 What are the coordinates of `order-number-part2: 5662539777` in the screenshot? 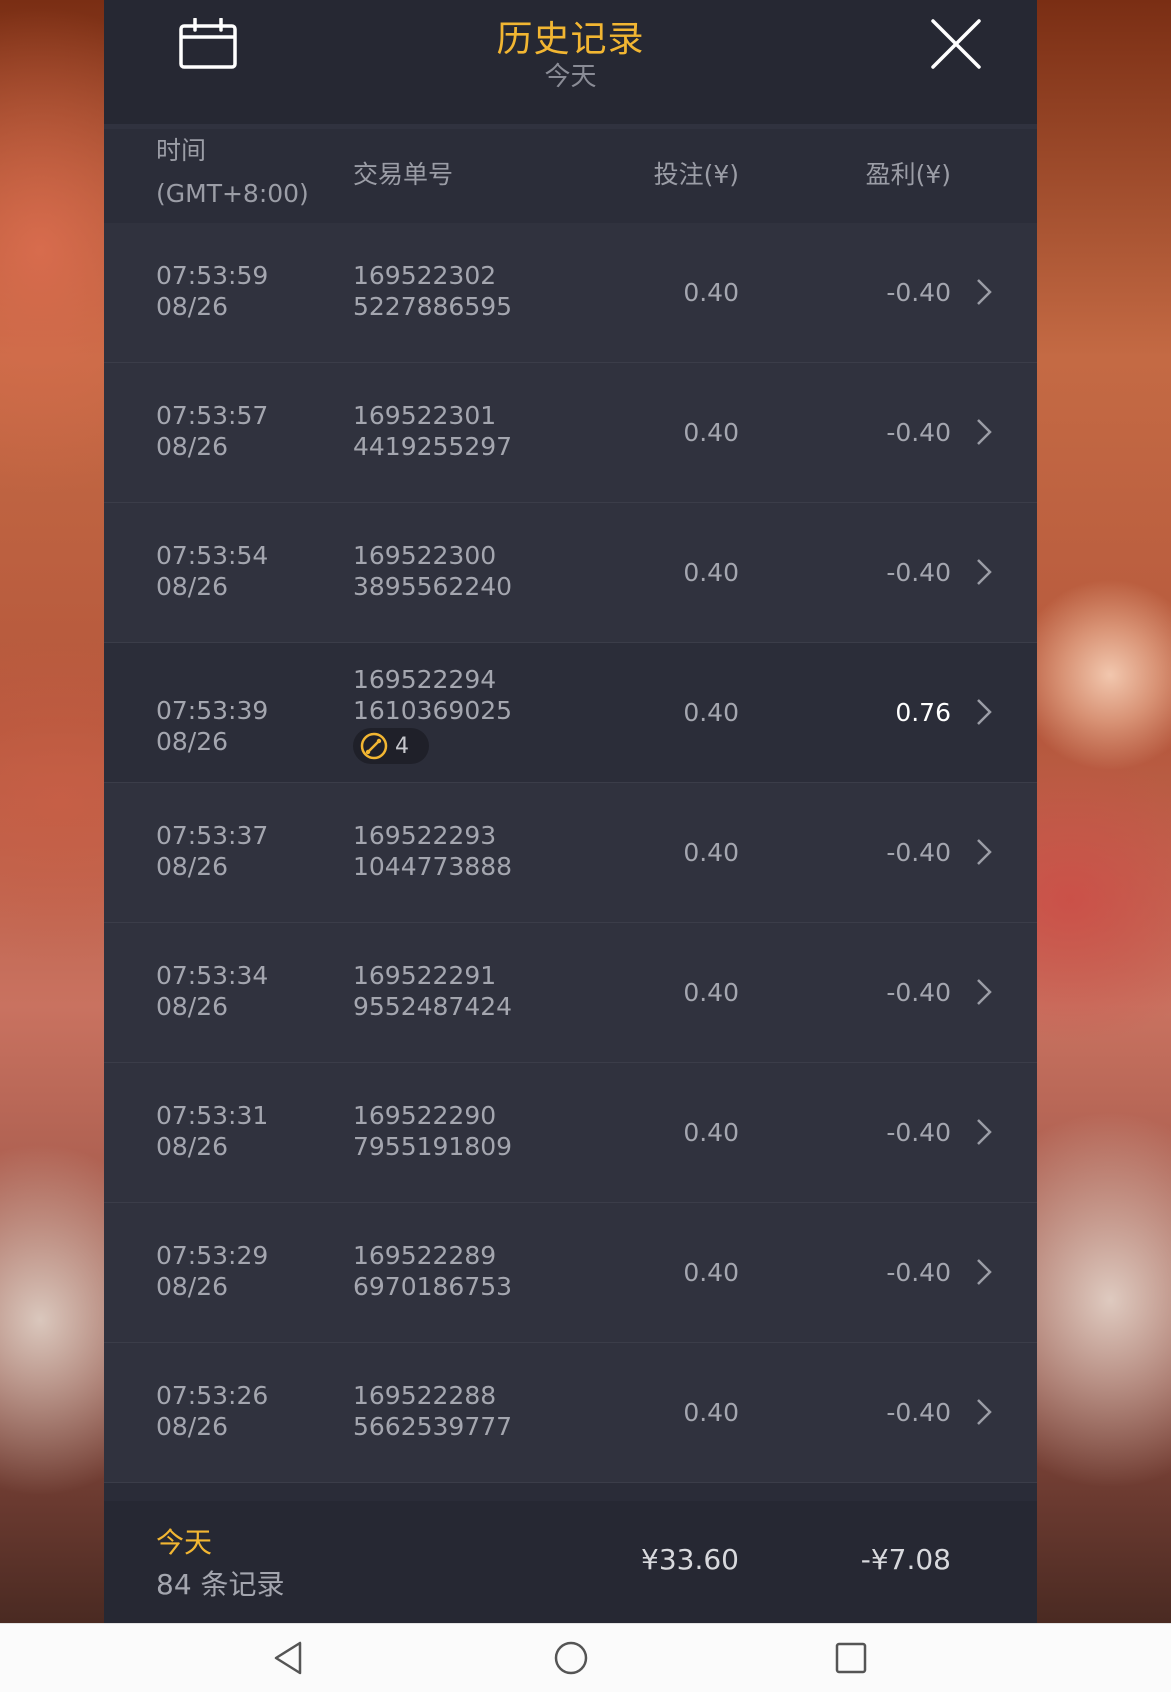 It's located at (433, 1426).